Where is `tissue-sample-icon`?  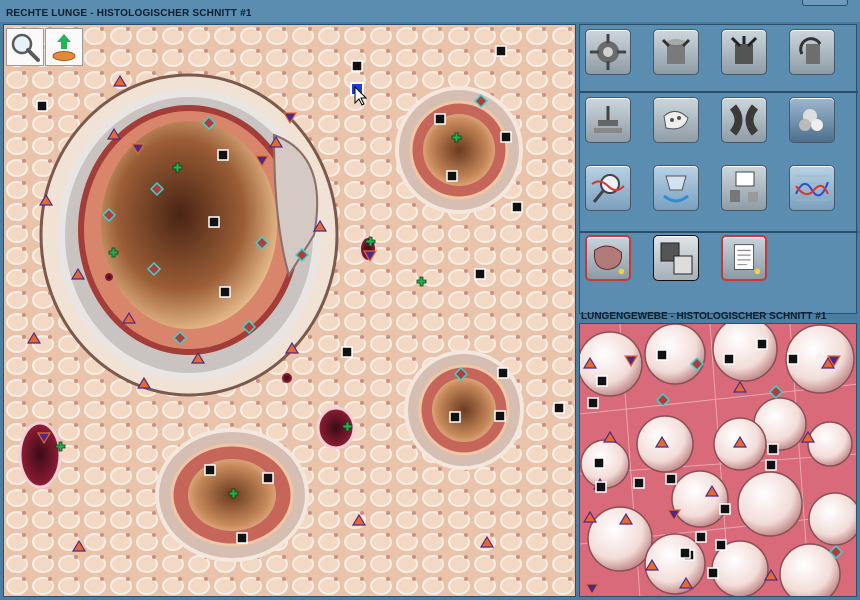
tissue-sample-icon is located at coordinates (676, 120).